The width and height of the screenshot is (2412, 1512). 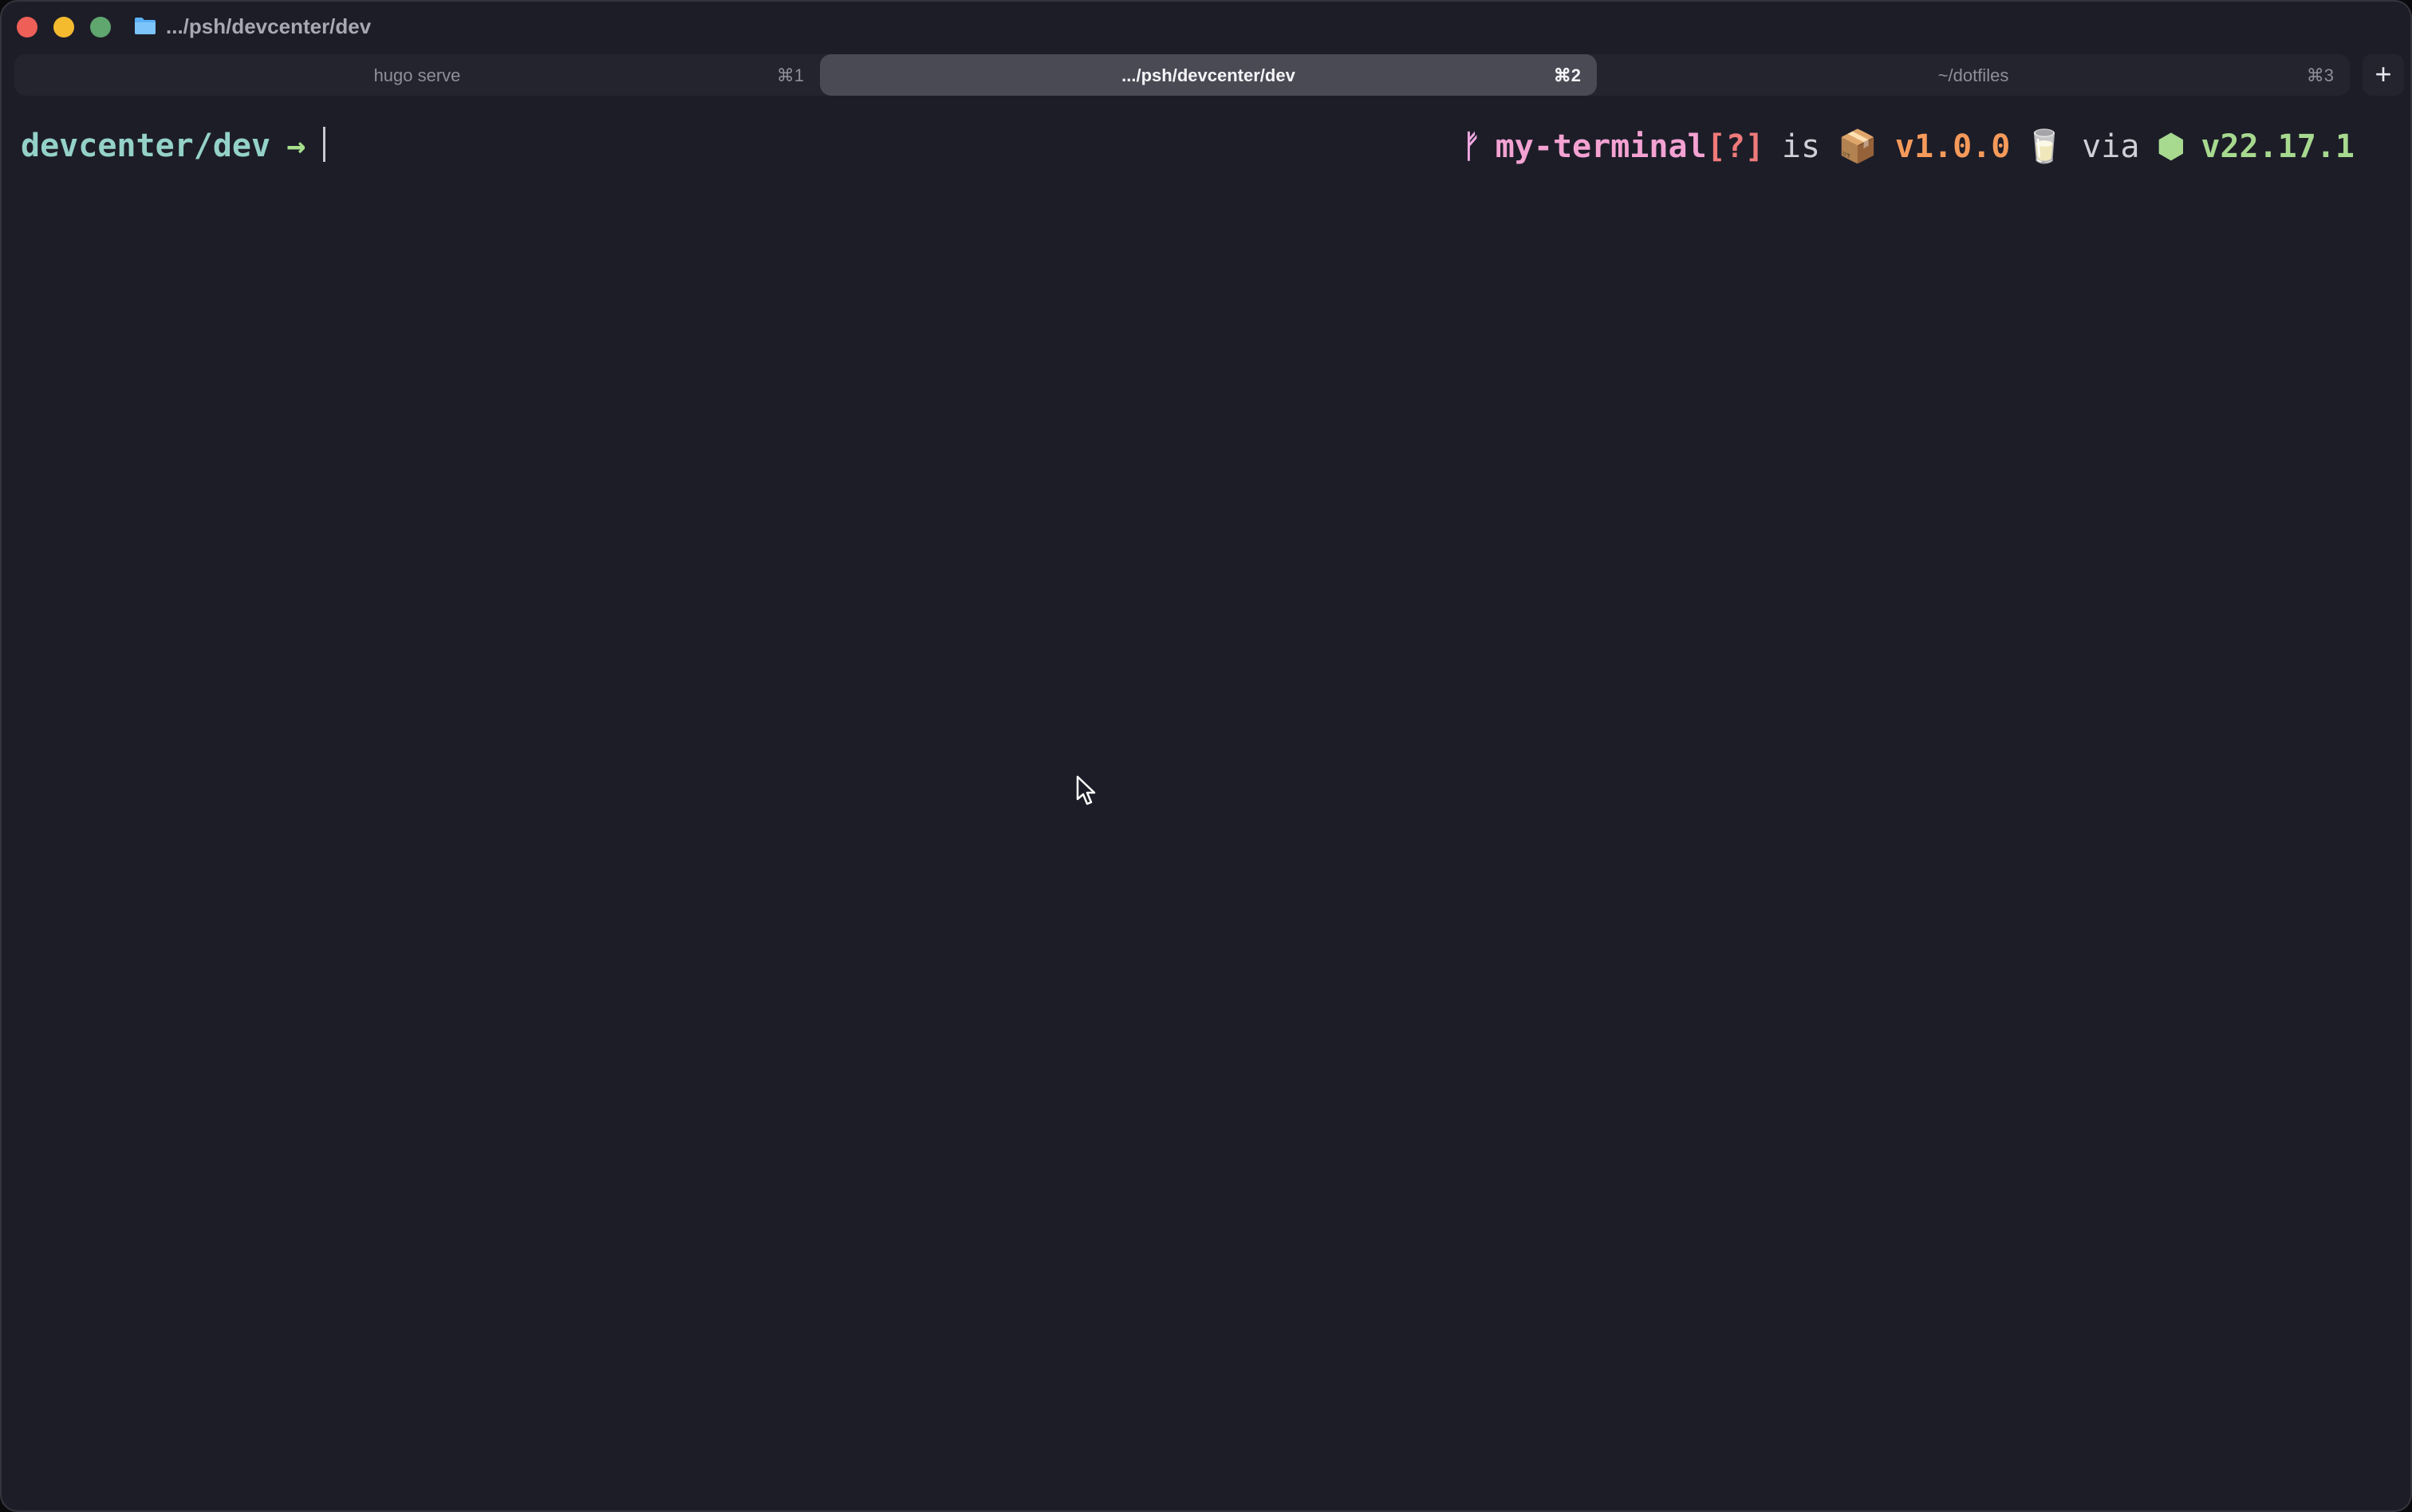 I want to click on tab-label: .../psh/devcenter/dev, so click(x=1208, y=75).